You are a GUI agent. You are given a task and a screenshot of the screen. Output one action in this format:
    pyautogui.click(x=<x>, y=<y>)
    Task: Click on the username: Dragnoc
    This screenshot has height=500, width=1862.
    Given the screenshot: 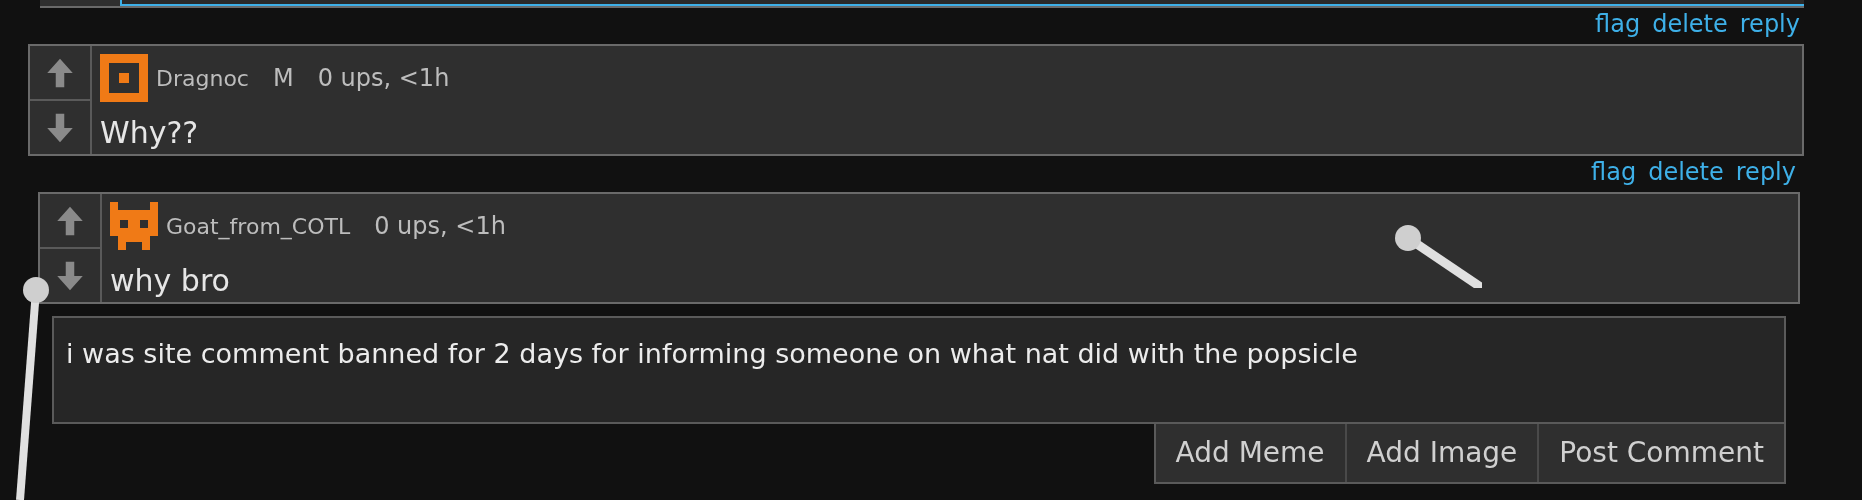 What is the action you would take?
    pyautogui.click(x=202, y=78)
    